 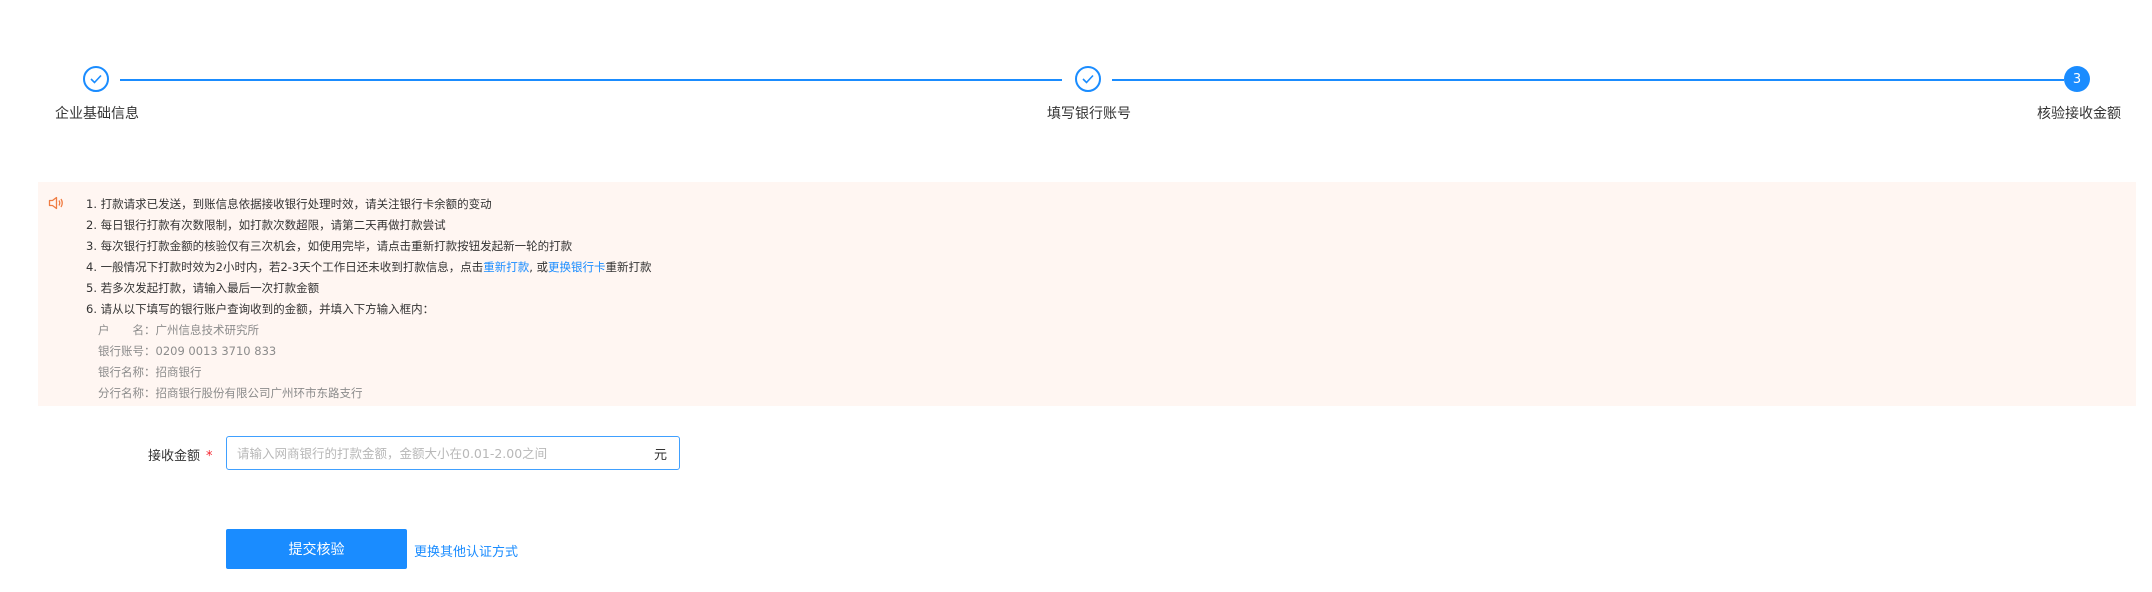 What do you see at coordinates (577, 267) in the screenshot?
I see `change-bank-card-link: 更换银行卡` at bounding box center [577, 267].